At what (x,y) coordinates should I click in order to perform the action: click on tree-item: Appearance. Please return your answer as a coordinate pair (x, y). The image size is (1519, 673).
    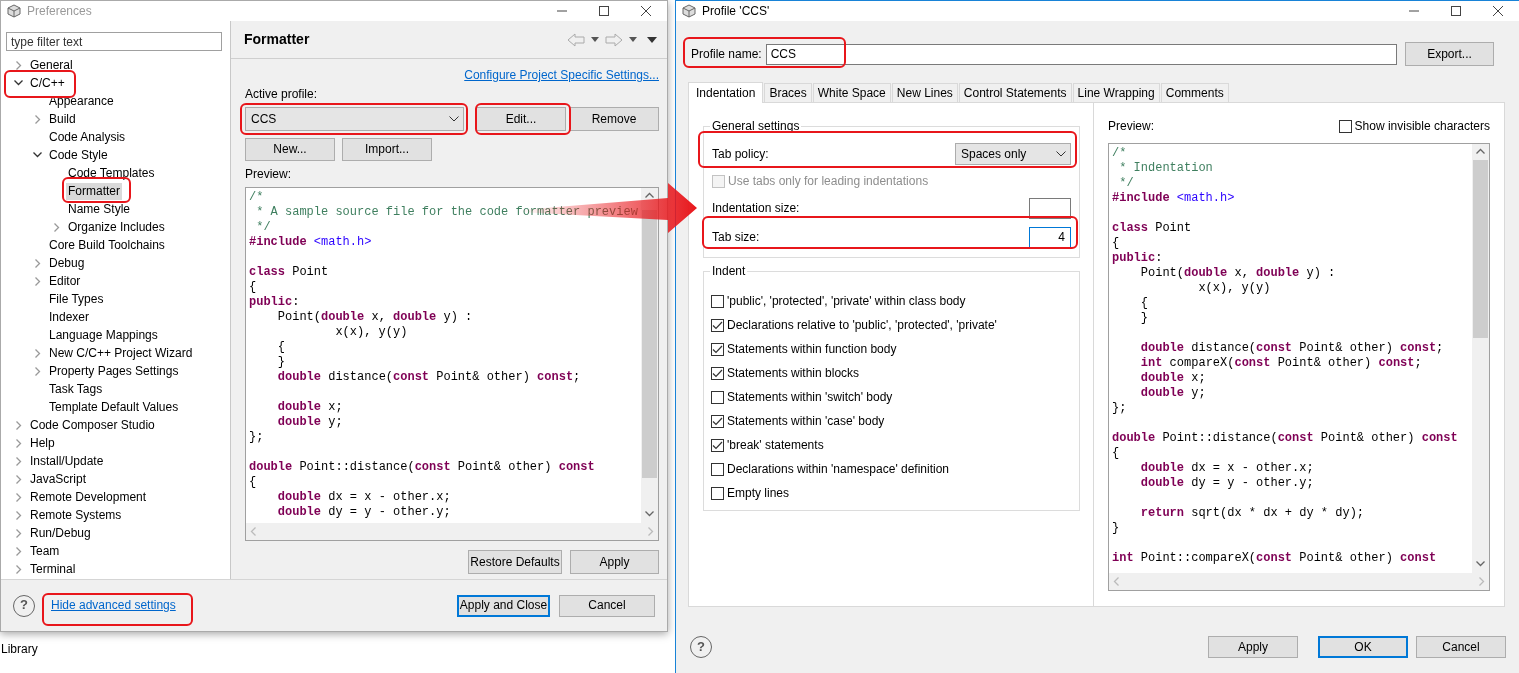
    Looking at the image, I should click on (81, 101).